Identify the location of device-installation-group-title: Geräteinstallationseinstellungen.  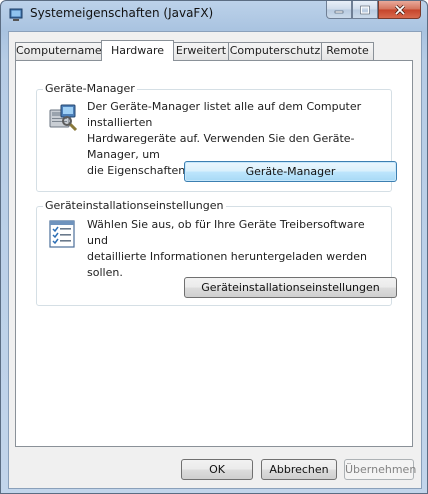
(134, 205).